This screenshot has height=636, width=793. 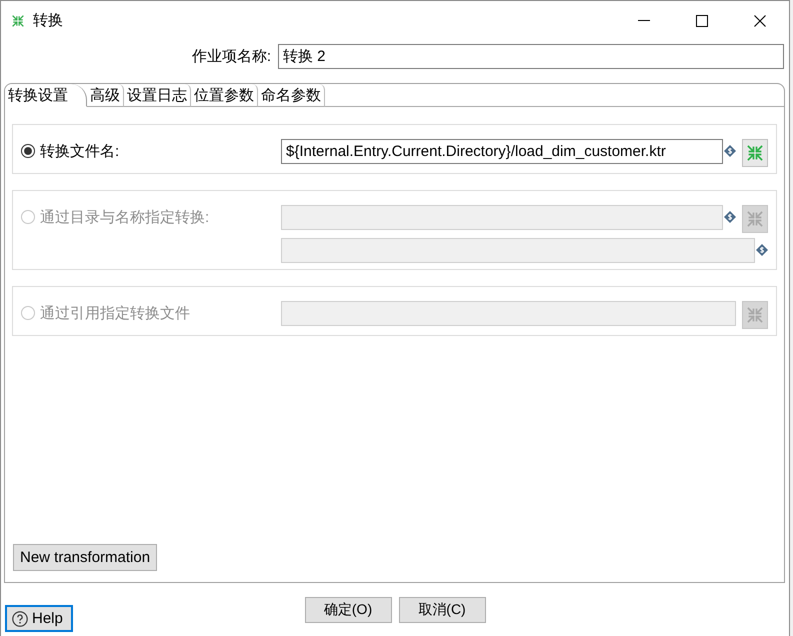 I want to click on dialog-button: 取消(C), so click(x=442, y=610).